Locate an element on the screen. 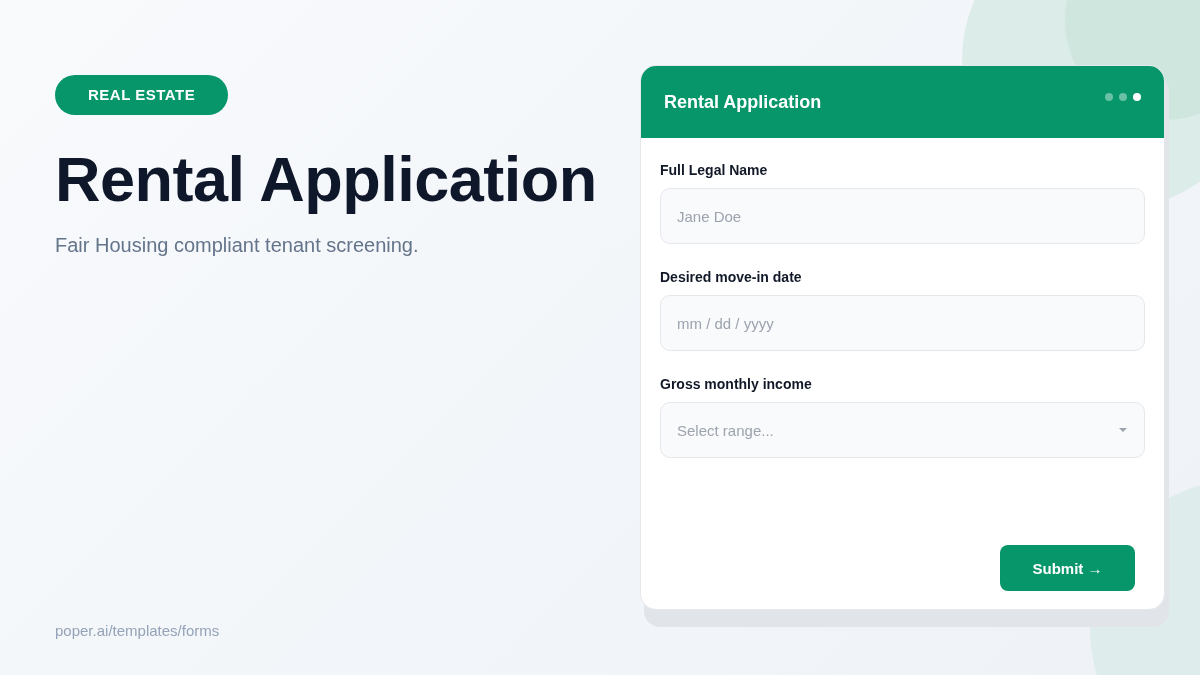 The width and height of the screenshot is (1200, 675). field-label: Full Legal Name is located at coordinates (714, 170).